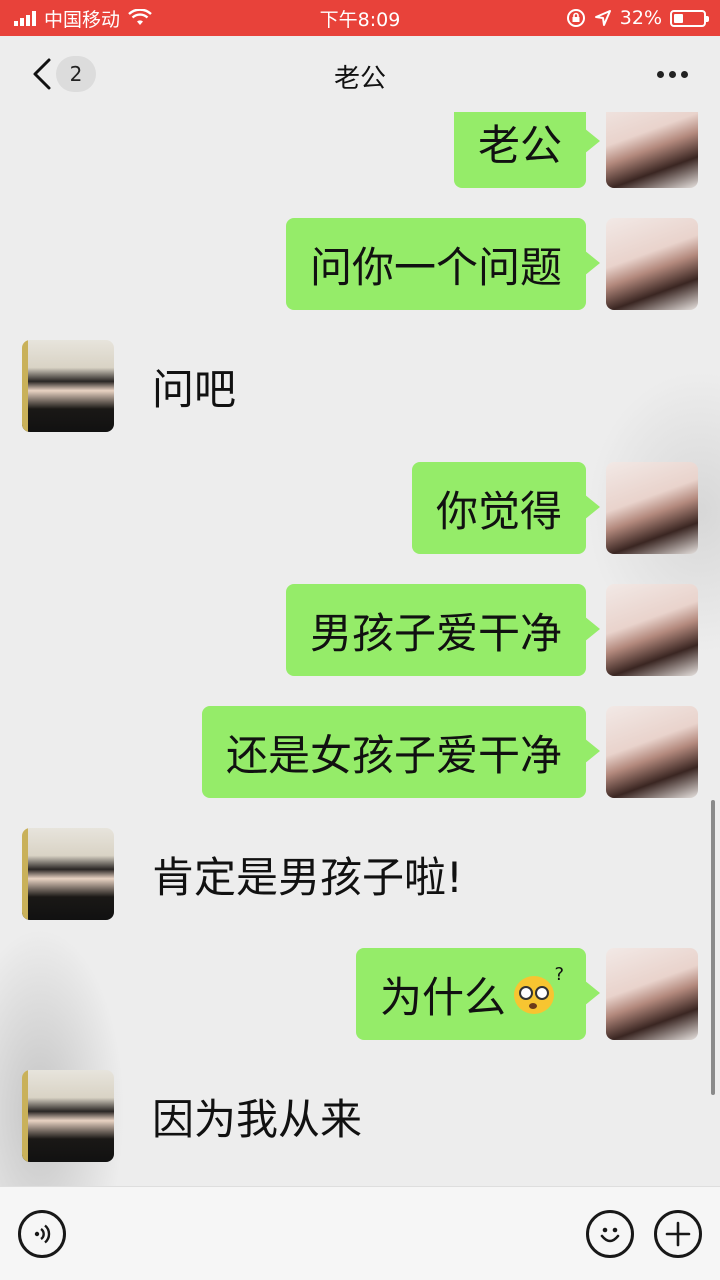 The image size is (720, 1280). What do you see at coordinates (575, 18) in the screenshot?
I see `rotation-lock-icon` at bounding box center [575, 18].